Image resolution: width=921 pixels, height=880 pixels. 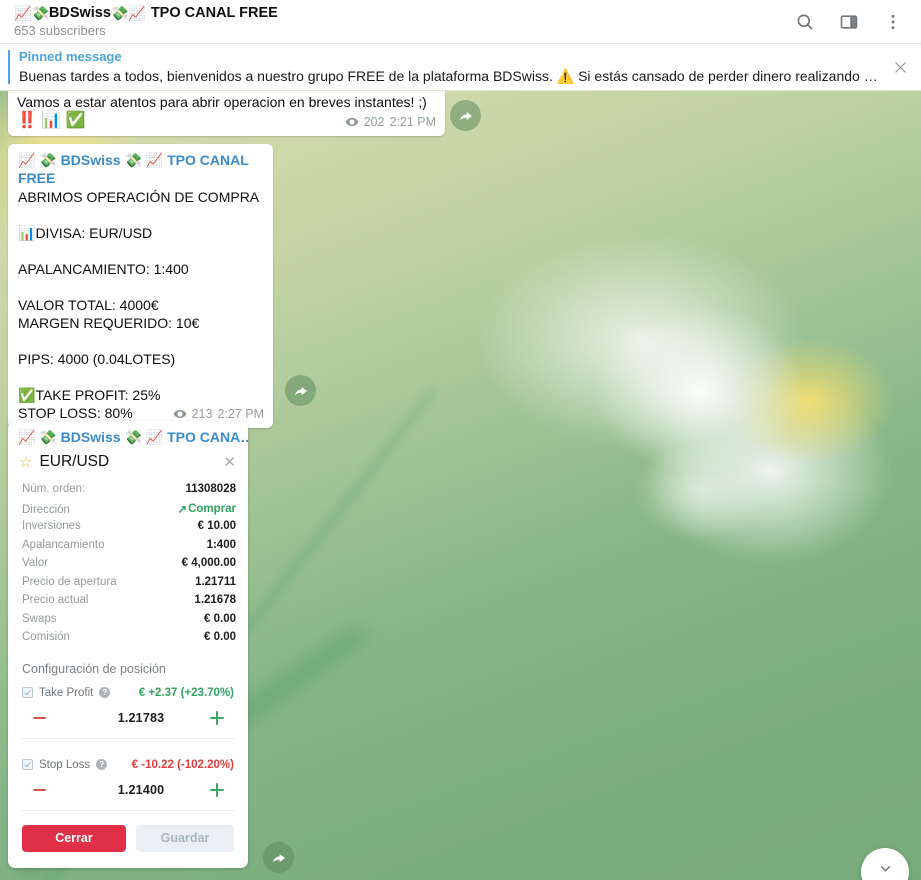 What do you see at coordinates (182, 509) in the screenshot?
I see `arrow-up-right-icon: ↗` at bounding box center [182, 509].